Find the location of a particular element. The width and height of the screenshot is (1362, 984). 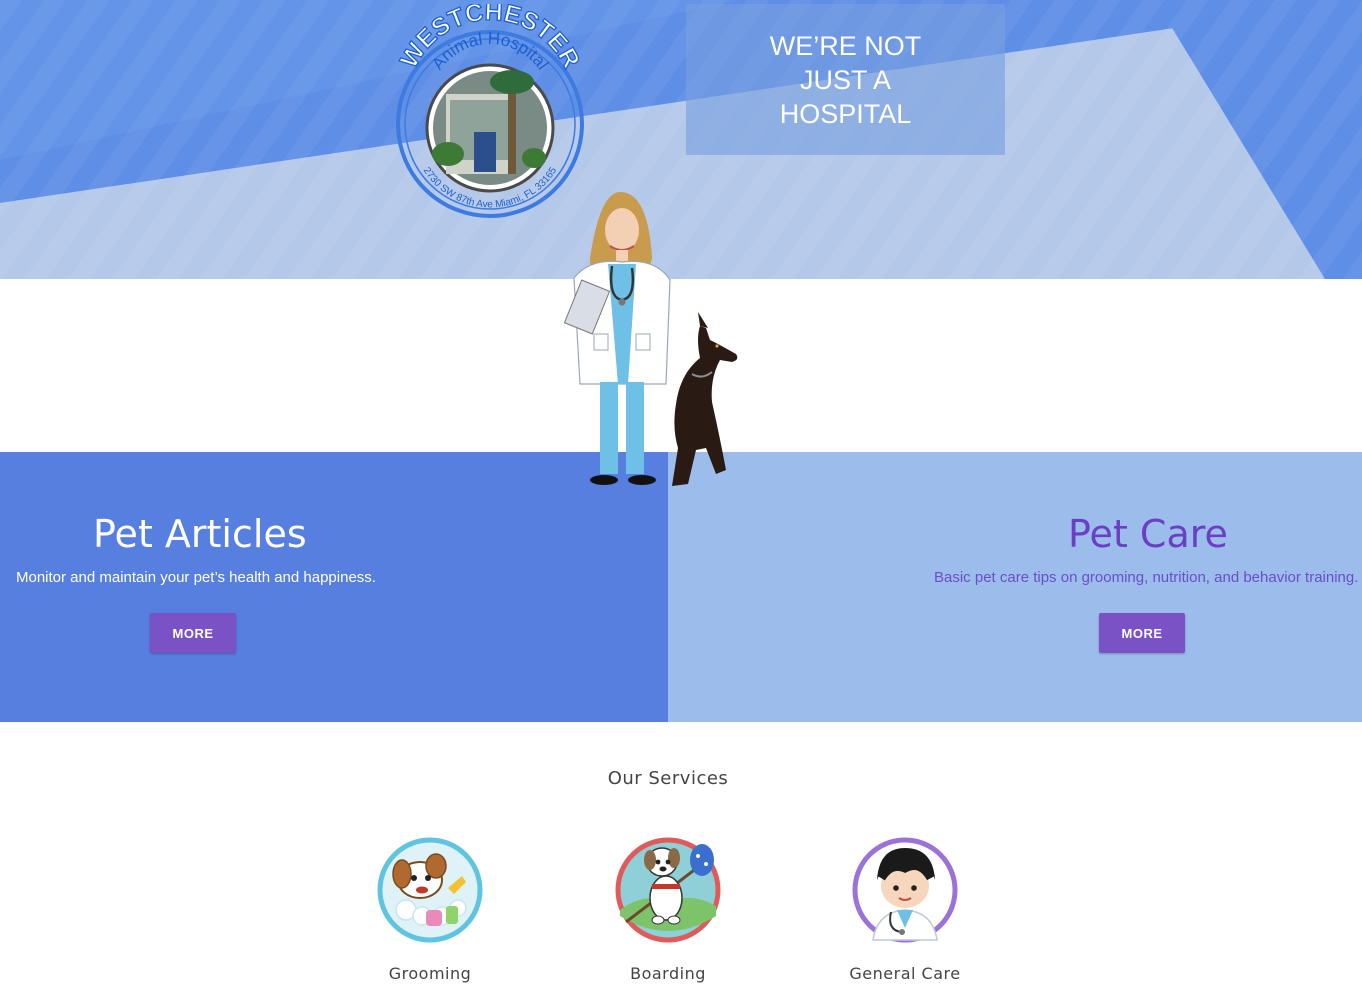

boarding-dog-icon is located at coordinates (668, 890).